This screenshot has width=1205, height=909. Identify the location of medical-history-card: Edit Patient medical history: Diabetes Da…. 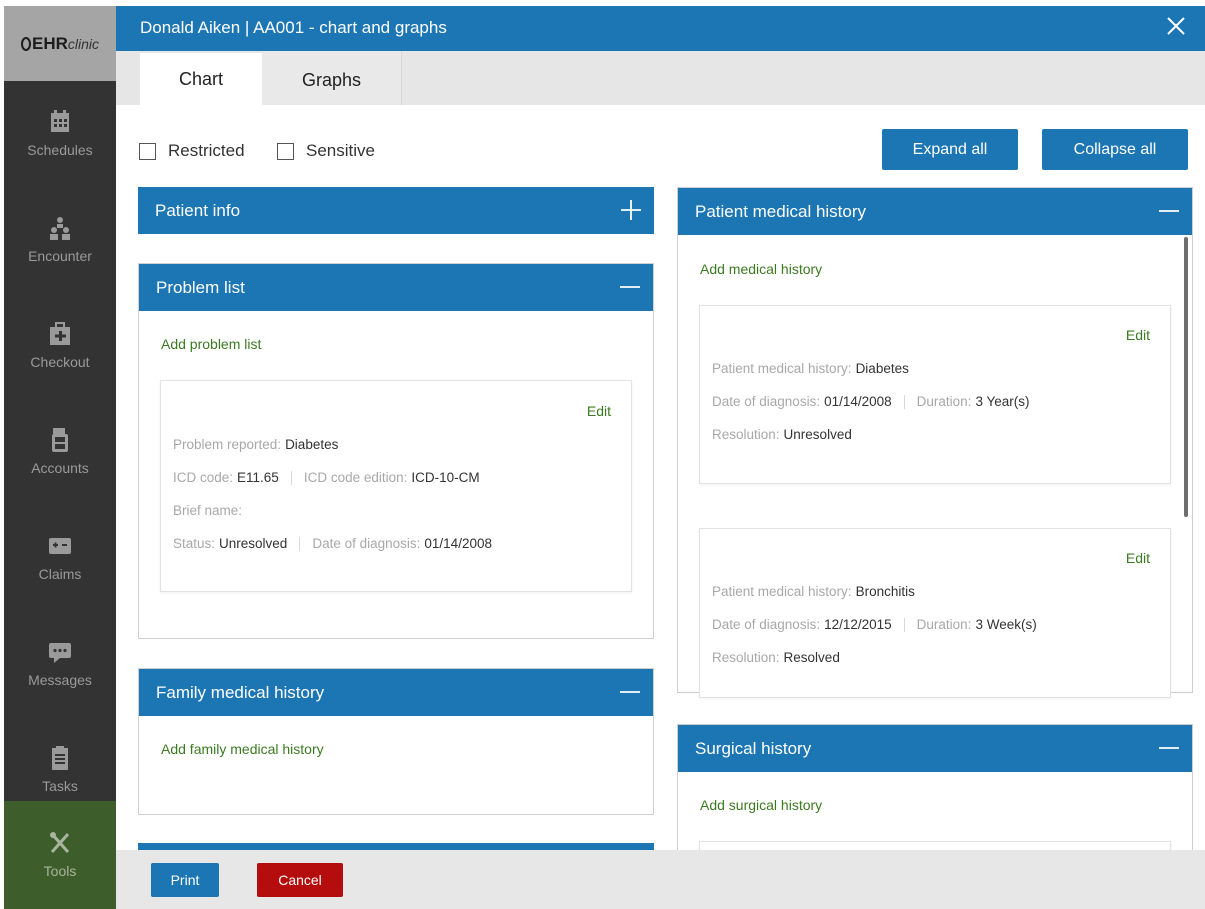
(935, 394).